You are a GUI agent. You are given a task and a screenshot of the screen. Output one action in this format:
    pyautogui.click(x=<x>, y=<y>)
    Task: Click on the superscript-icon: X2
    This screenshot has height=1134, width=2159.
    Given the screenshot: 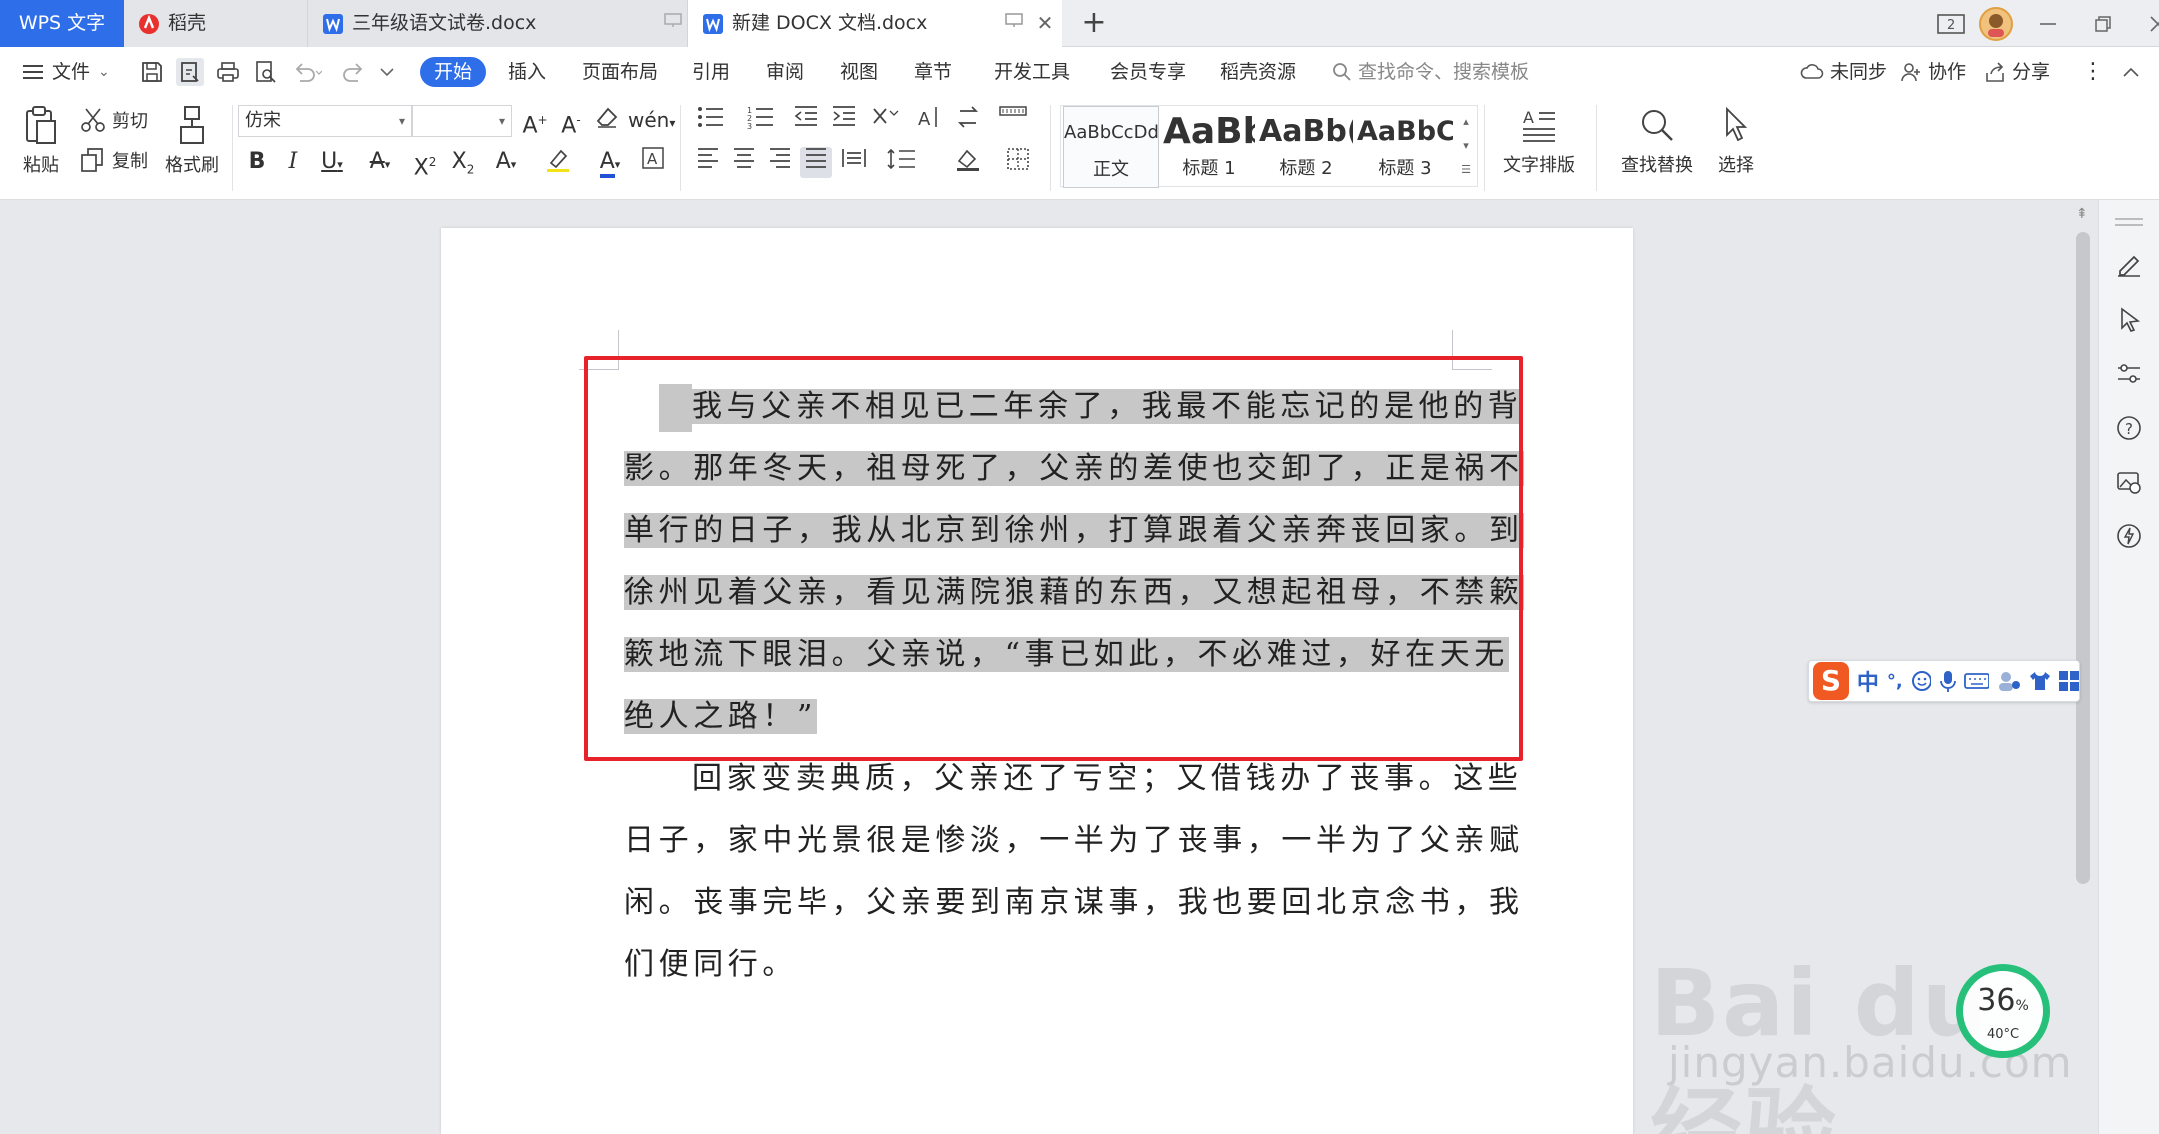 What is the action you would take?
    pyautogui.click(x=425, y=165)
    